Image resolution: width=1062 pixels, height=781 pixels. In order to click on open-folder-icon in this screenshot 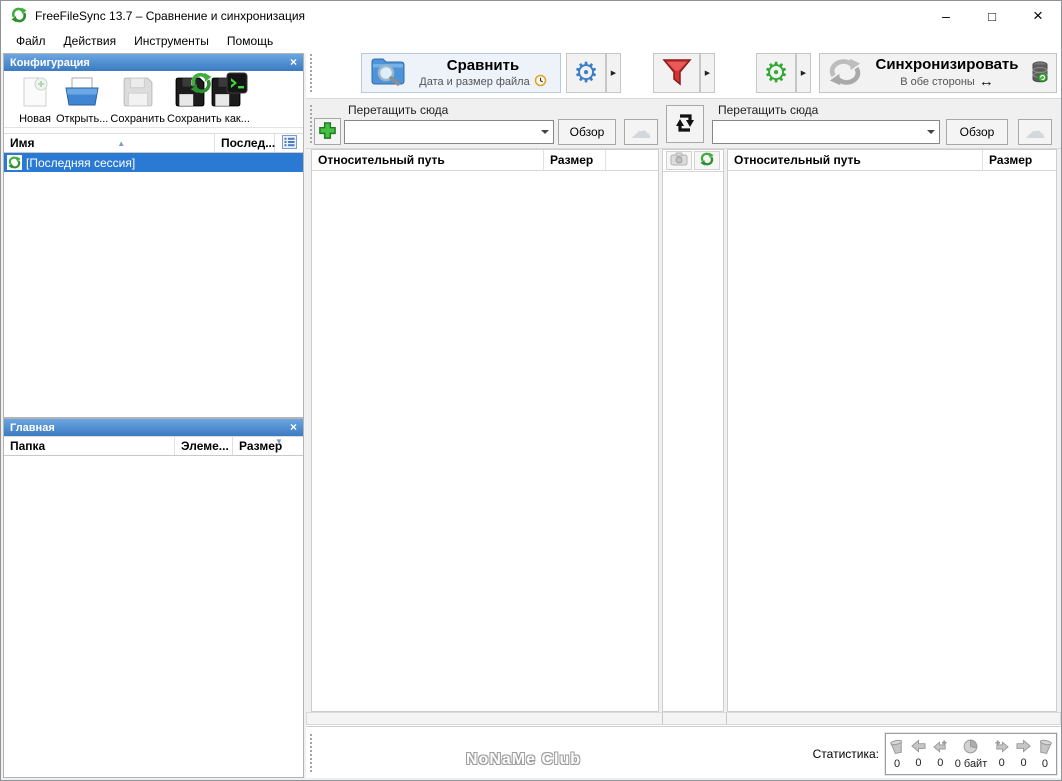, I will do `click(82, 93)`.